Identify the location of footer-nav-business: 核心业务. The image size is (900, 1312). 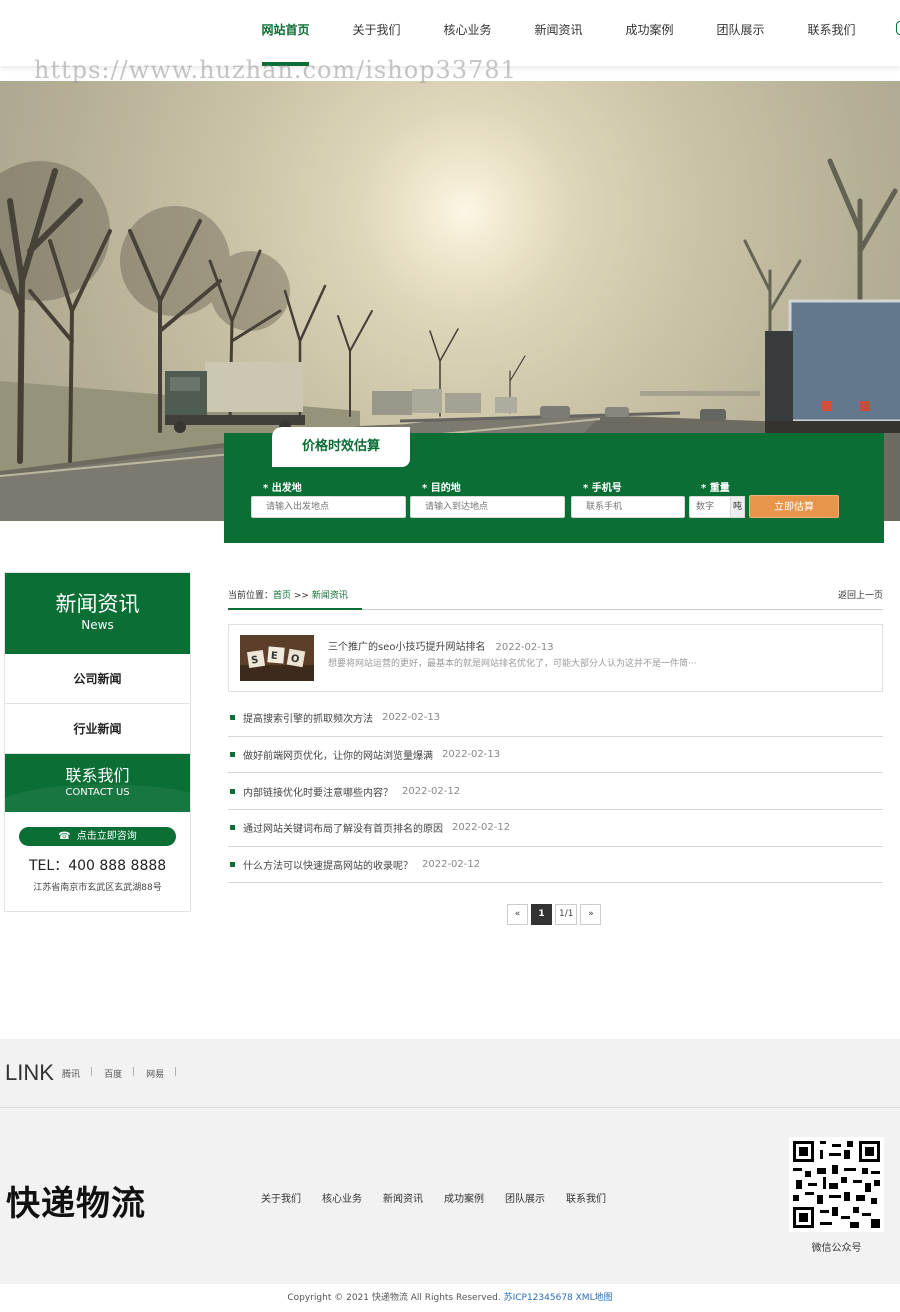
(342, 1197).